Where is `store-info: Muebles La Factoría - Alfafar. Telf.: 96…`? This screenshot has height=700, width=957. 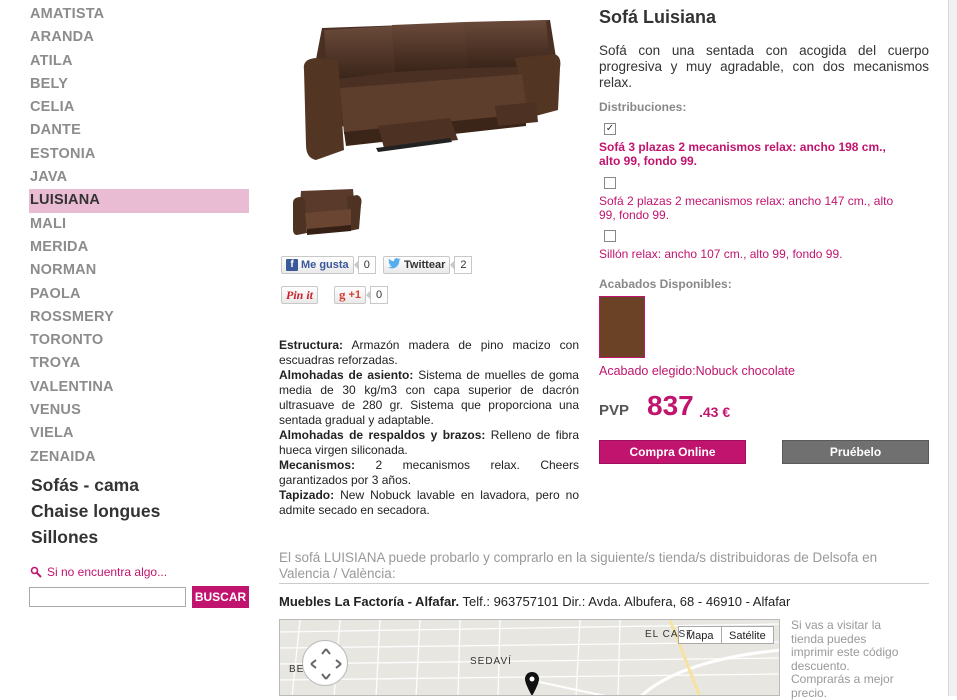 store-info: Muebles La Factoría - Alfafar. Telf.: 96… is located at coordinates (534, 601).